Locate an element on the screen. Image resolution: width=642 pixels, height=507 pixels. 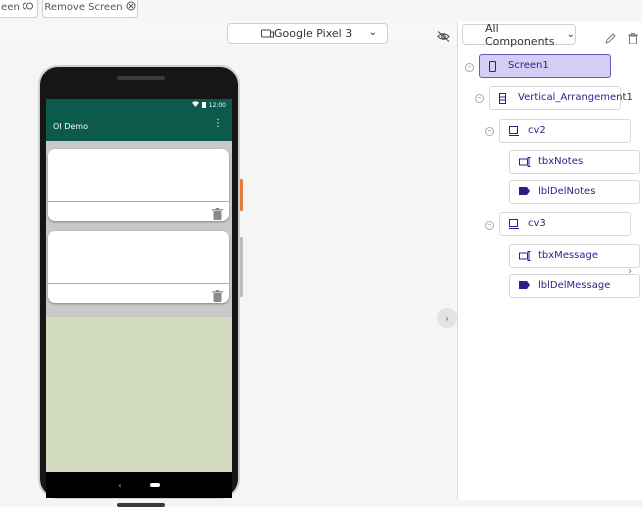
tree-node-label: tbxMessage is located at coordinates (568, 255).